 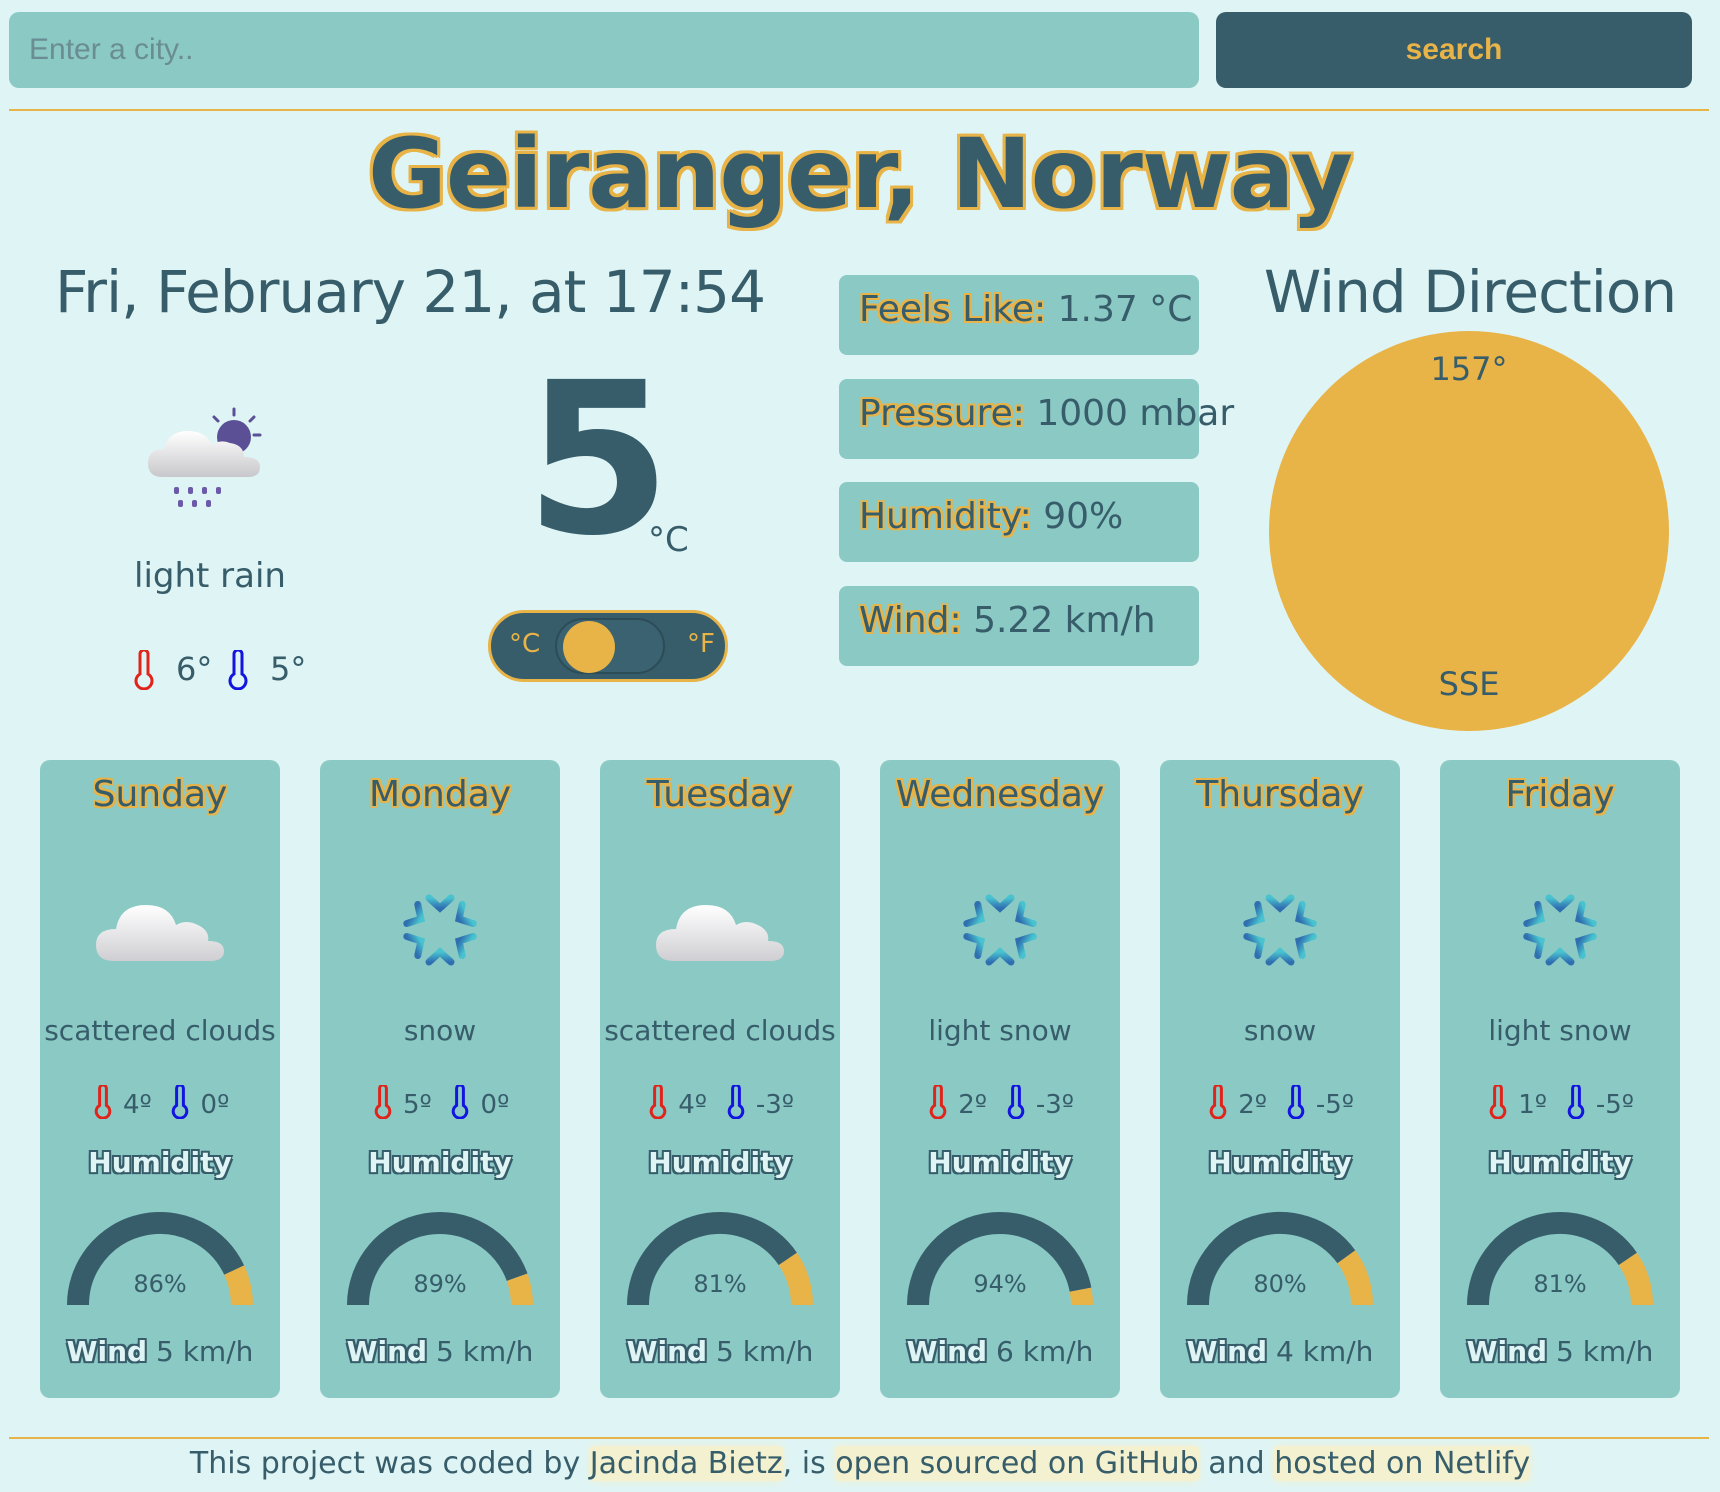 I want to click on forecast-temps: 4º 0º, so click(x=160, y=1101).